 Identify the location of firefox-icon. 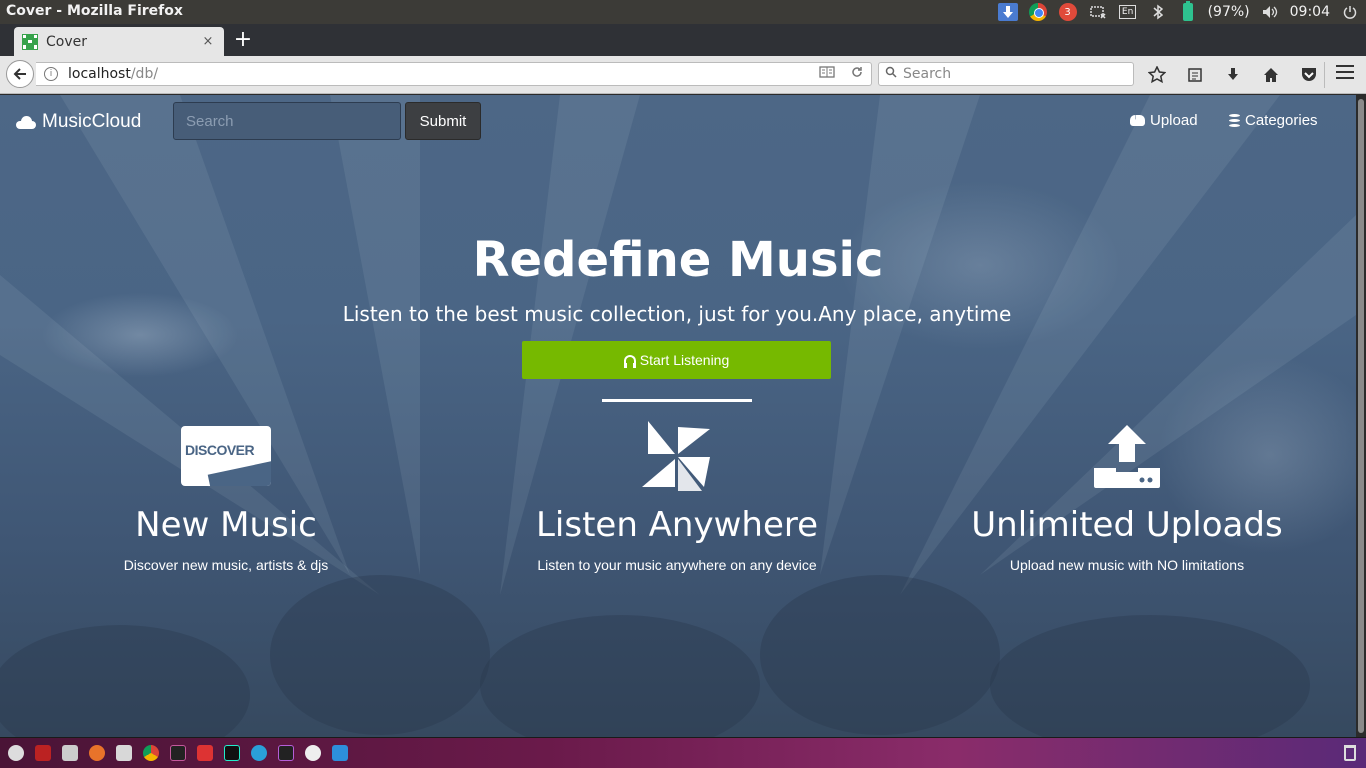
(97, 753).